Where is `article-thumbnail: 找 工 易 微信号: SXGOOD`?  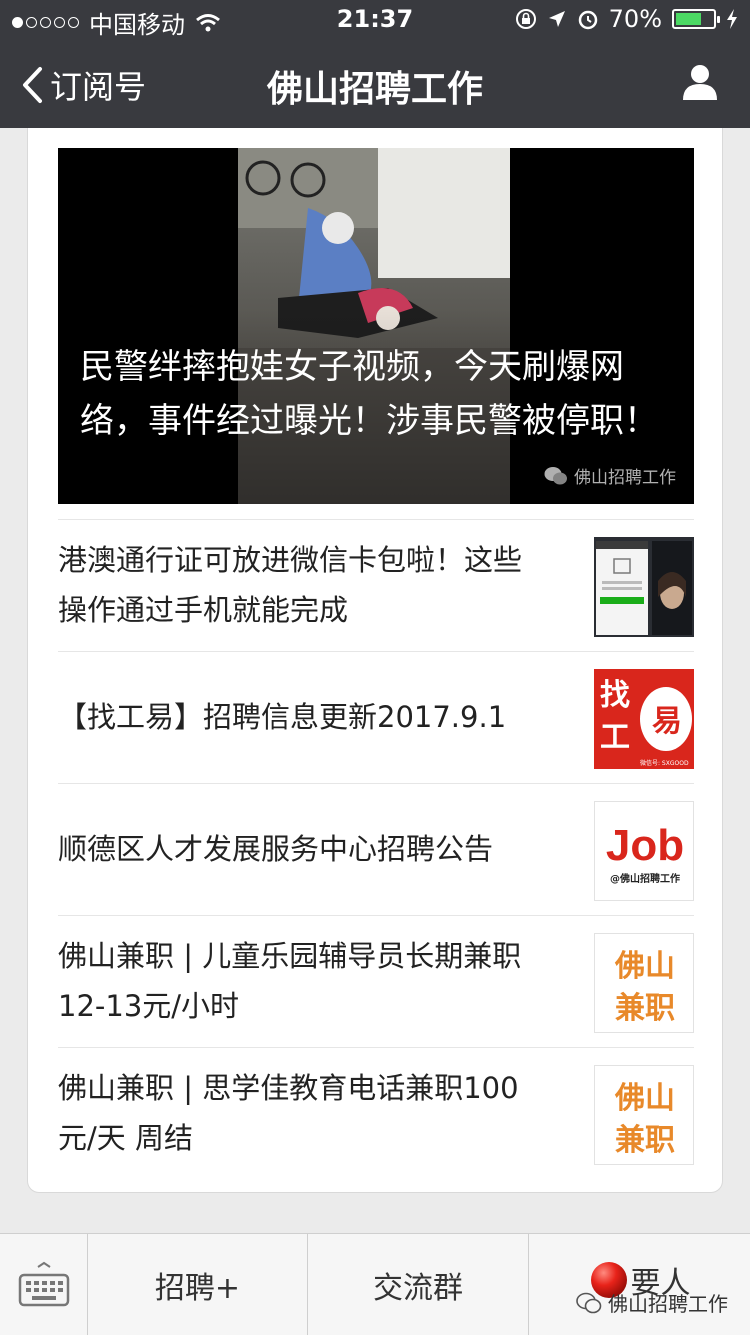
article-thumbnail: 找 工 易 微信号: SXGOOD is located at coordinates (644, 719).